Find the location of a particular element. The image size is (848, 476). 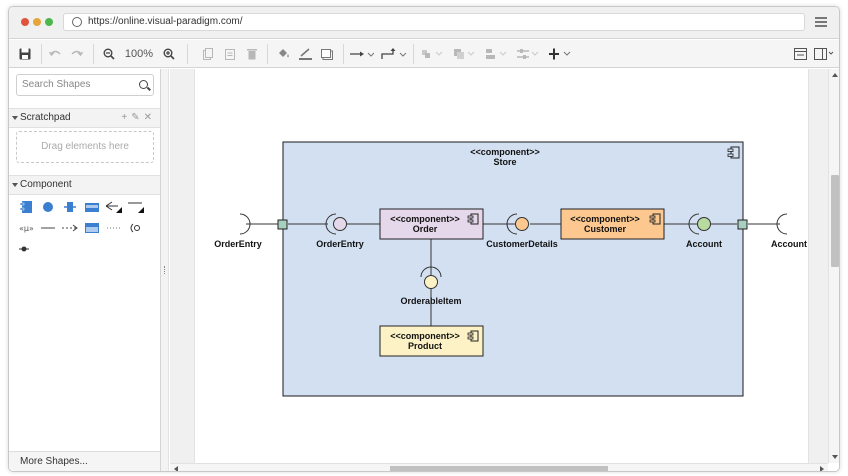

globe-icon is located at coordinates (77, 22).